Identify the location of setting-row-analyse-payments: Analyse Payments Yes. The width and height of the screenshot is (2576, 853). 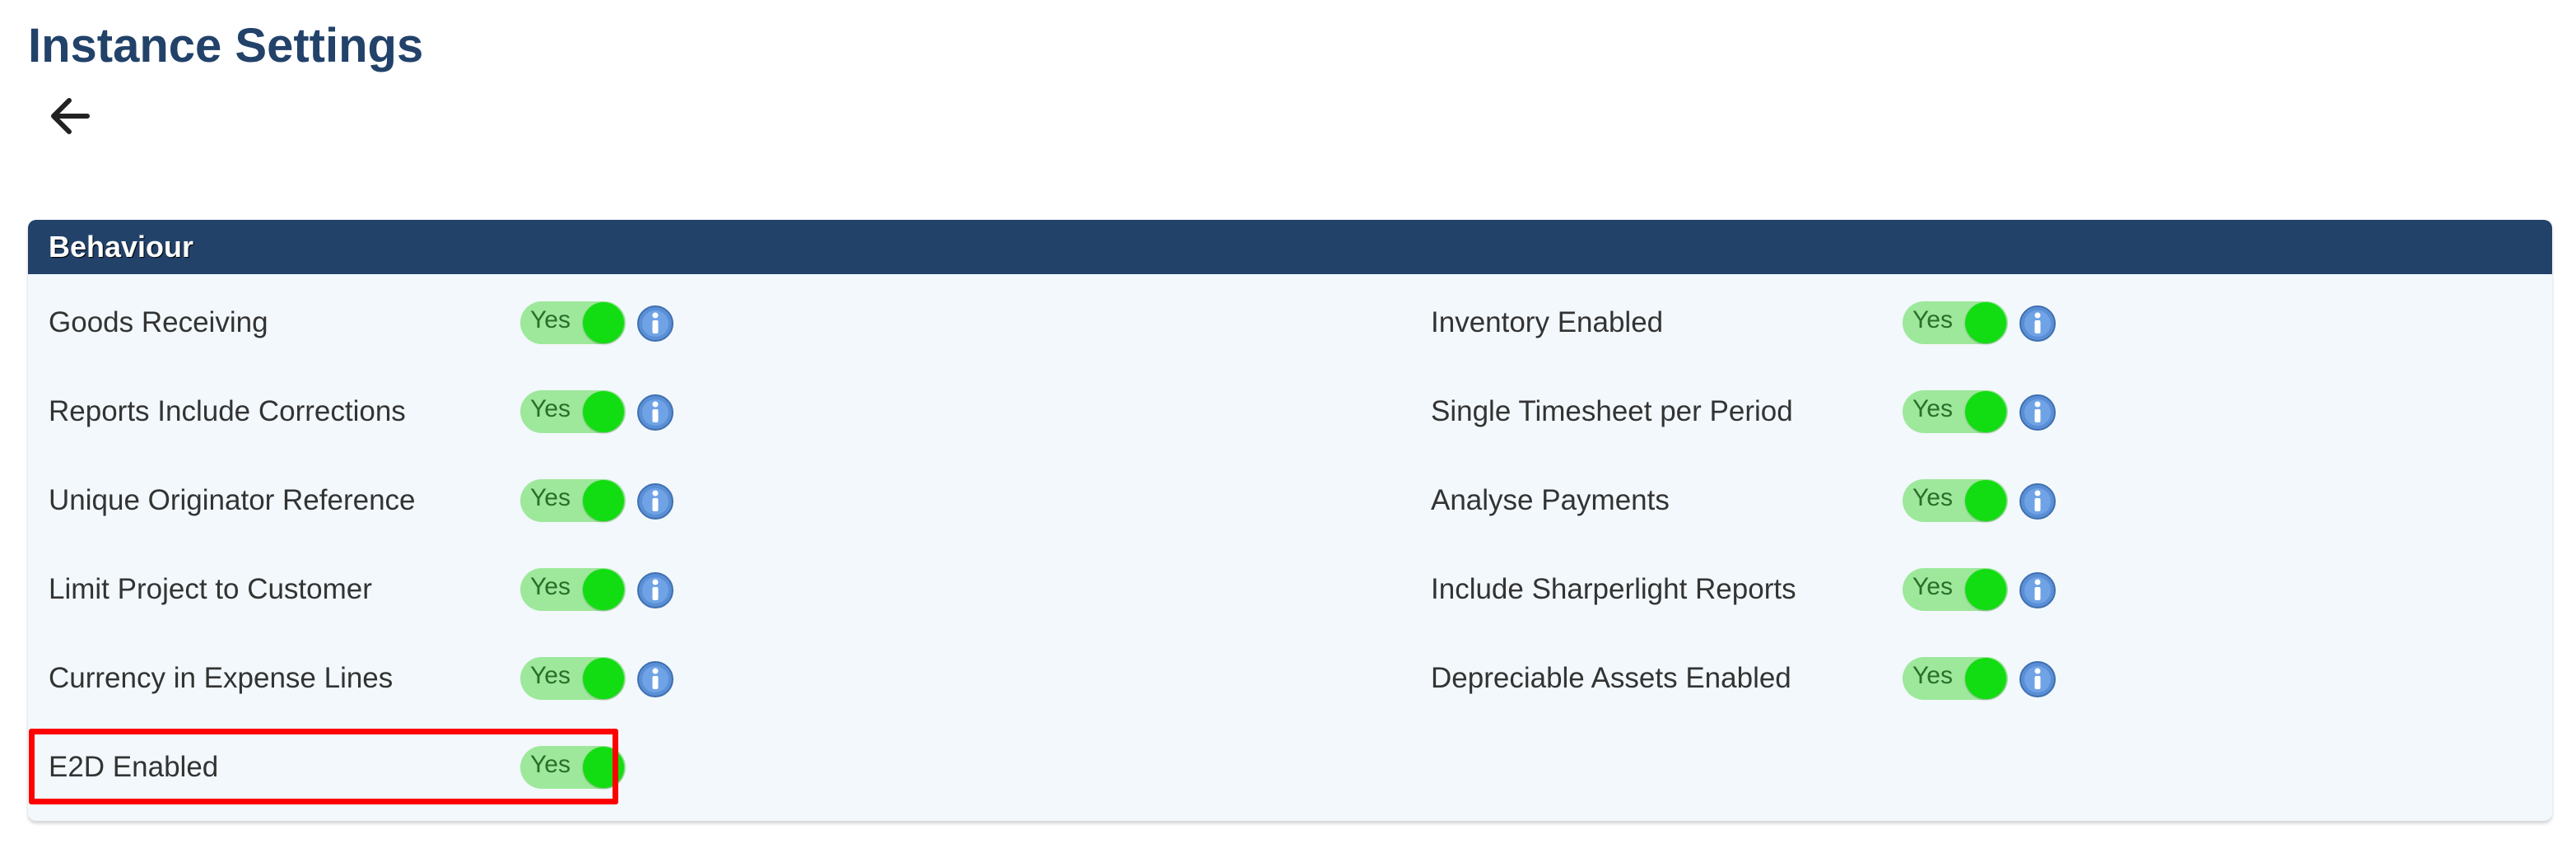
(1760, 501).